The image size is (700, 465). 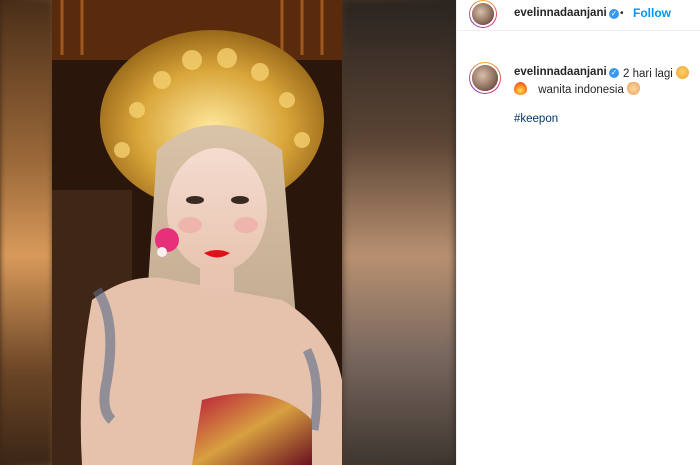 What do you see at coordinates (520, 88) in the screenshot?
I see `fire-emoji` at bounding box center [520, 88].